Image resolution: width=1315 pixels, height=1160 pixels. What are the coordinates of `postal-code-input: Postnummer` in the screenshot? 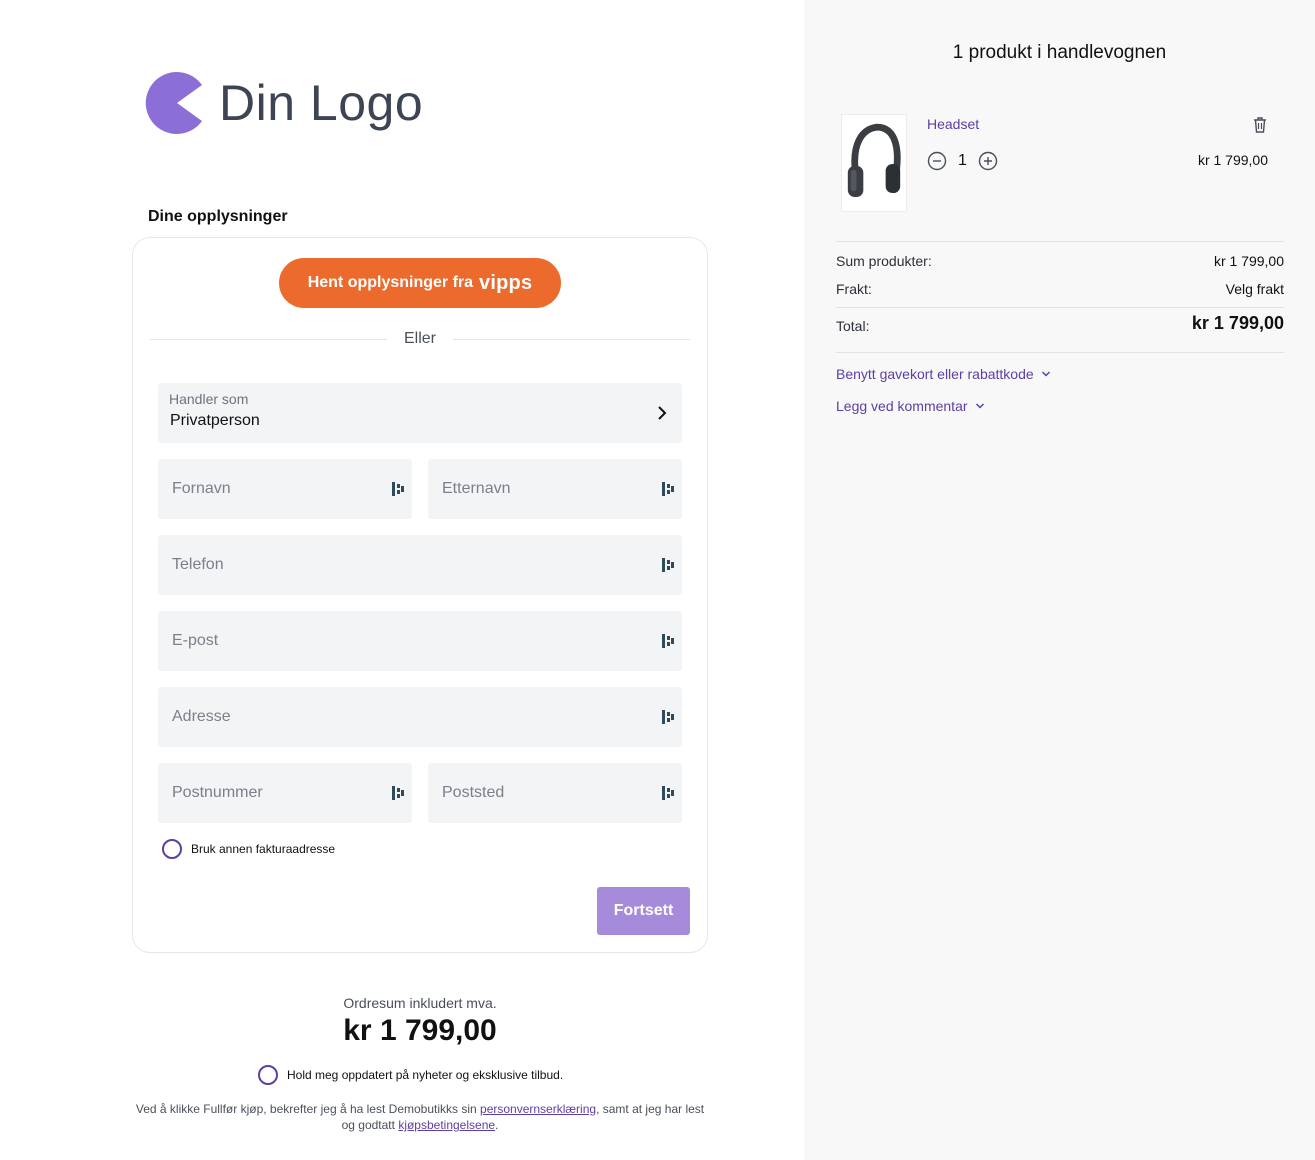 It's located at (285, 793).